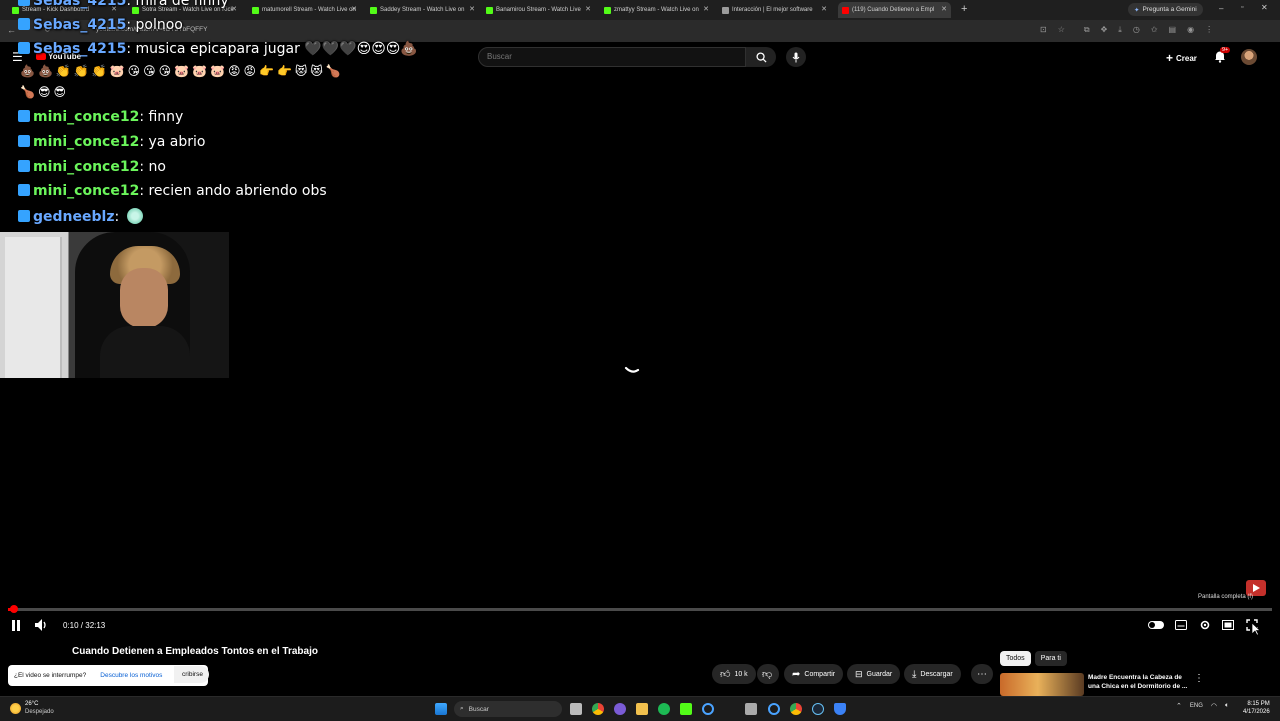  What do you see at coordinates (1221, 8) in the screenshot?
I see `minimize-button: –` at bounding box center [1221, 8].